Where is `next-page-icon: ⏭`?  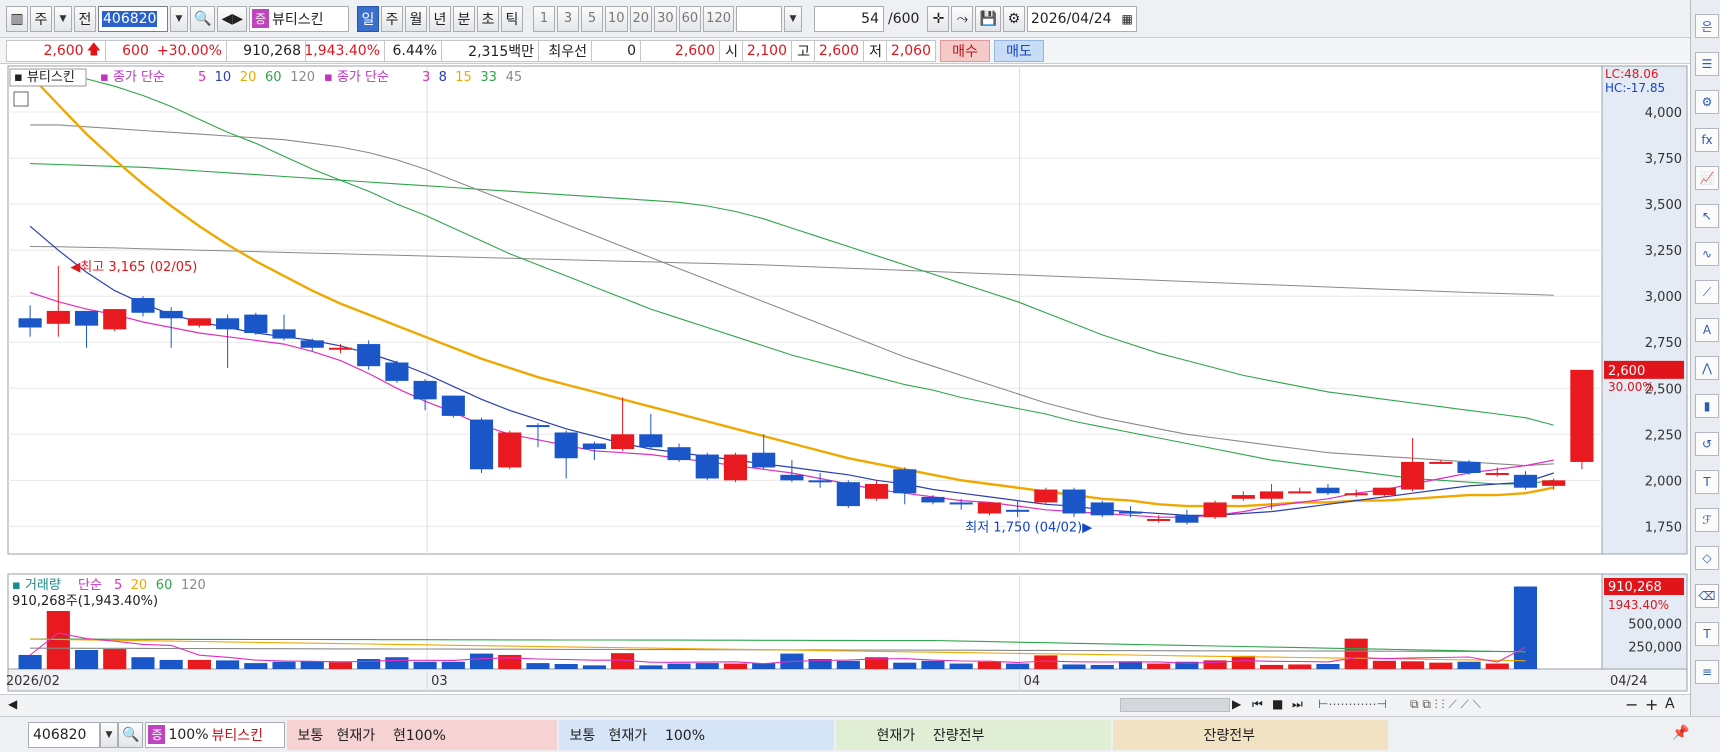
next-page-icon: ⏭ is located at coordinates (1297, 704).